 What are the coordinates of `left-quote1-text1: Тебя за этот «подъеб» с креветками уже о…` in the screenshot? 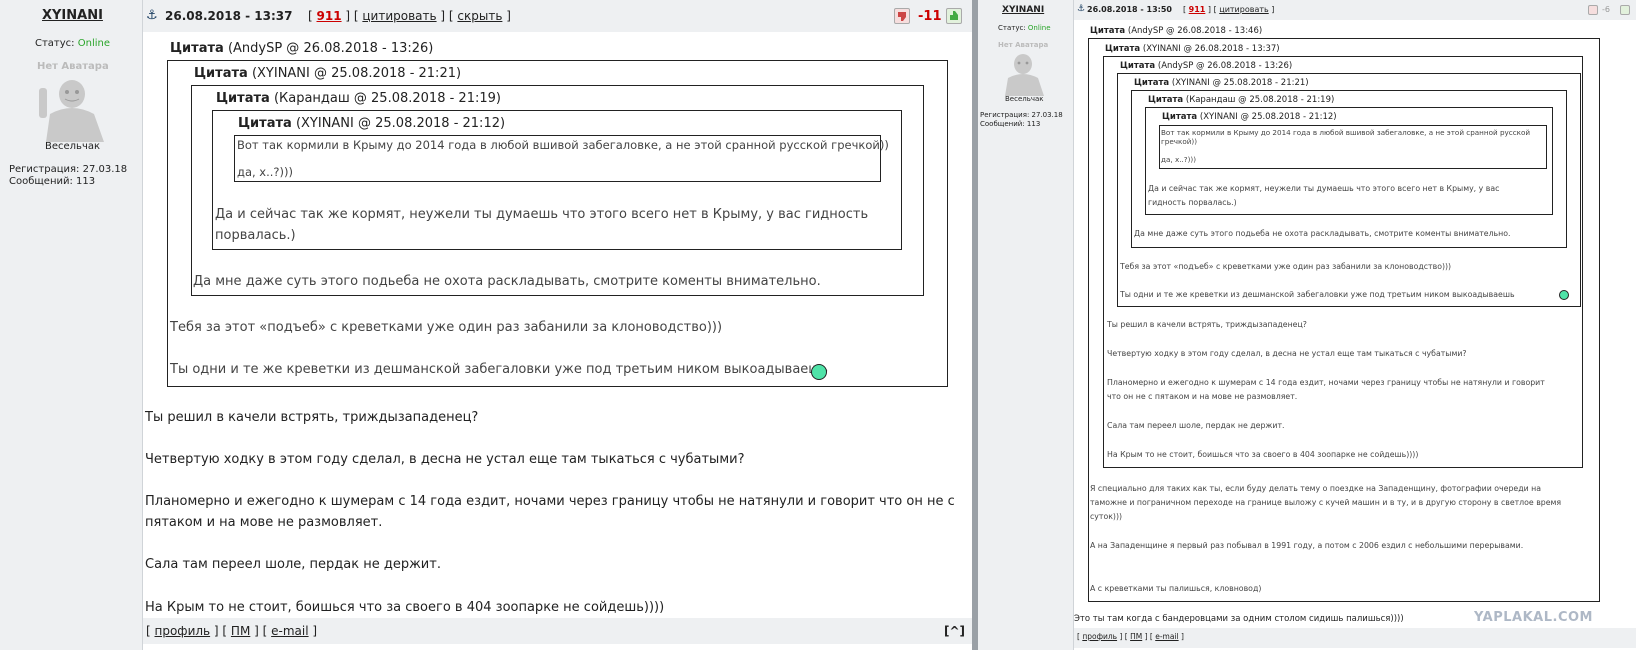 It's located at (446, 327).